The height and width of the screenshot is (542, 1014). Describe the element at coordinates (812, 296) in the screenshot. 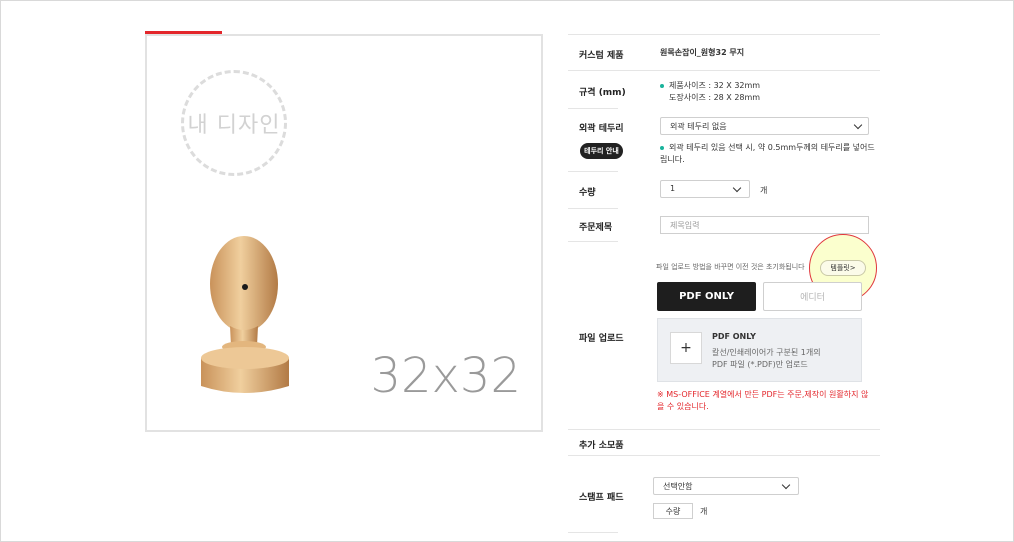

I see `tab-editor: 에디터` at that location.